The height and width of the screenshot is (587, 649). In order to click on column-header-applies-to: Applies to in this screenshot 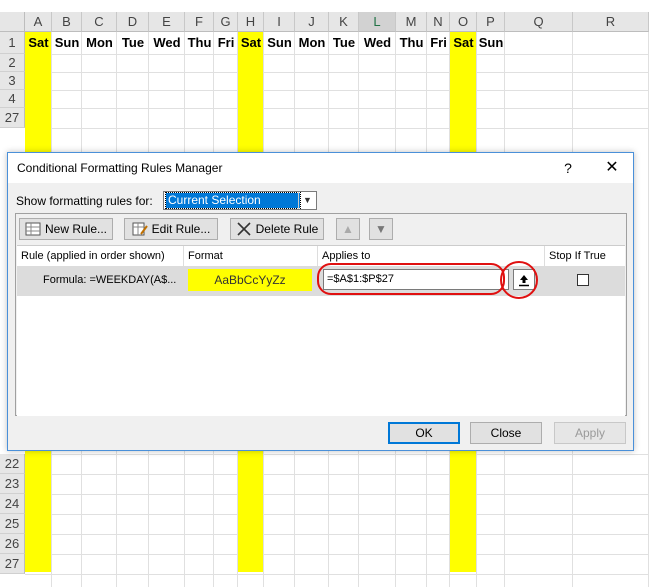, I will do `click(431, 256)`.